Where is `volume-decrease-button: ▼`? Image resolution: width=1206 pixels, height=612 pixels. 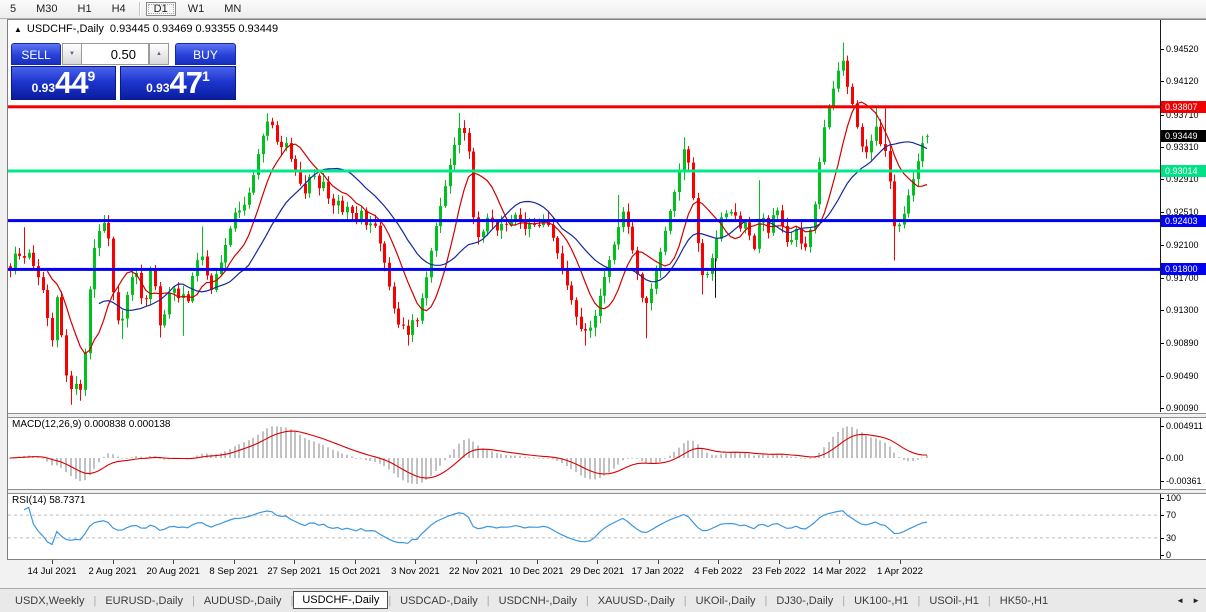
volume-decrease-button: ▼ is located at coordinates (72, 54).